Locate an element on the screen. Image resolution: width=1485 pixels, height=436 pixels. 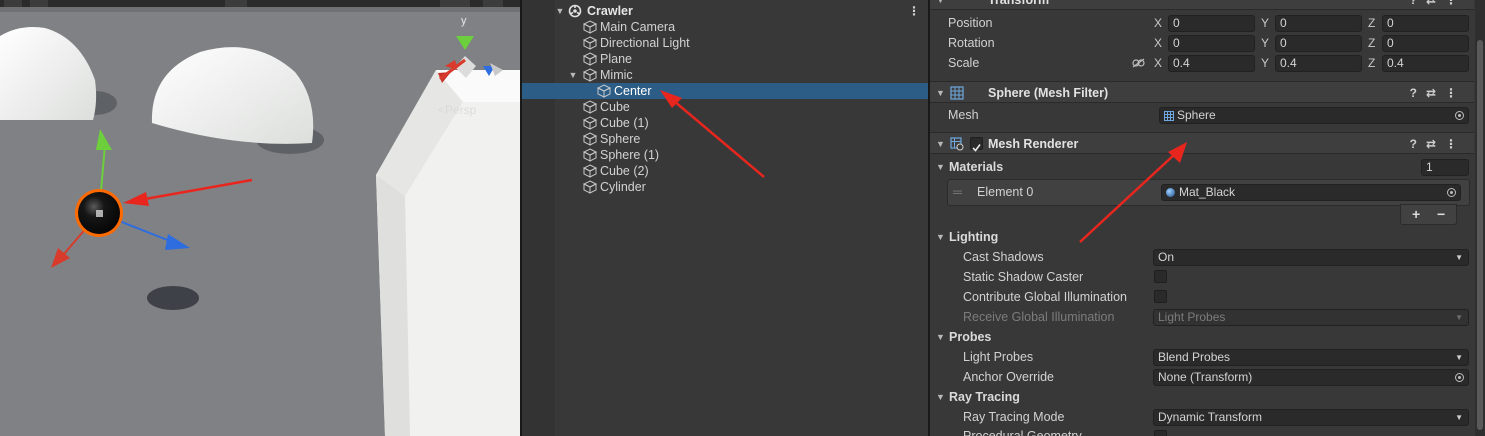
scrollbar-thumb is located at coordinates (1480, 235).